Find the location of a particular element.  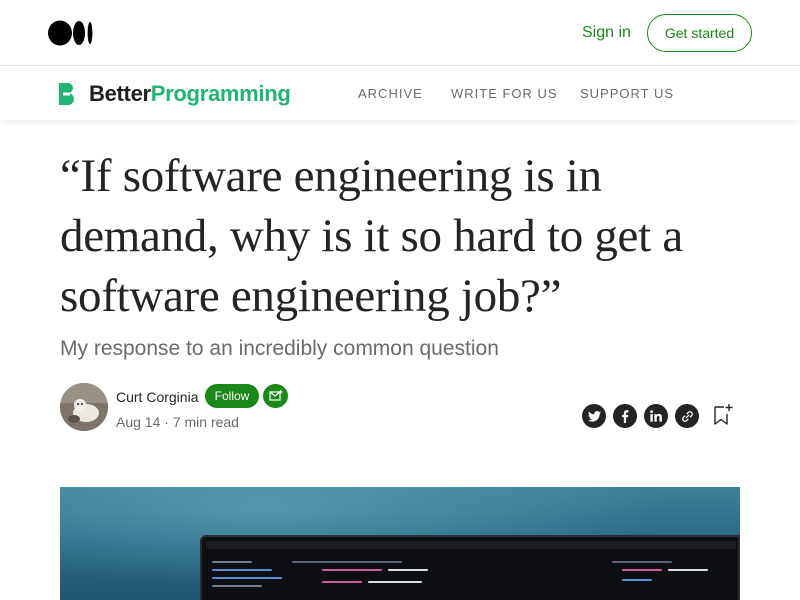

sign-in-link: Sign in is located at coordinates (606, 33).